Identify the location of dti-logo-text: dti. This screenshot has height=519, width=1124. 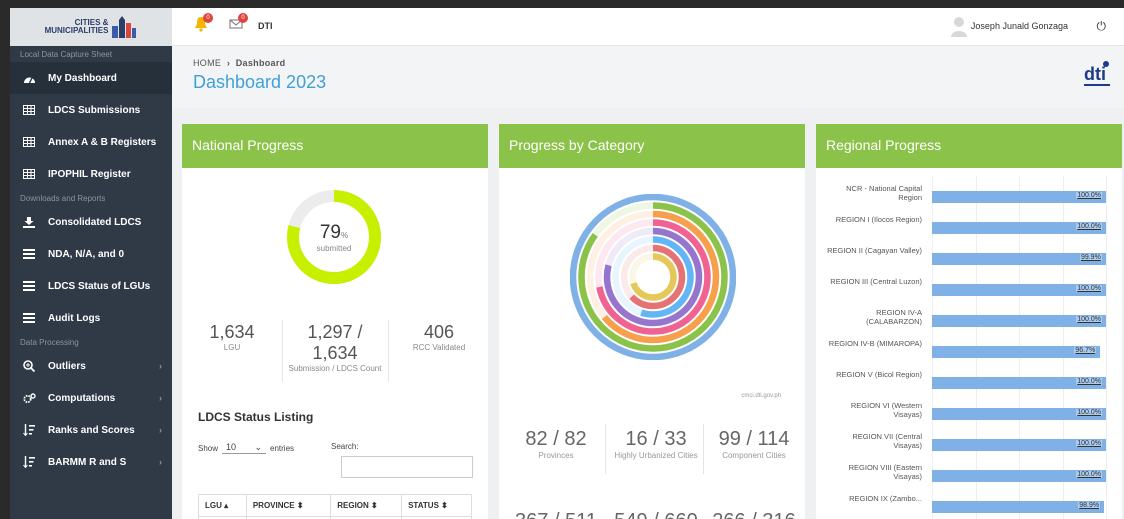
(1095, 74).